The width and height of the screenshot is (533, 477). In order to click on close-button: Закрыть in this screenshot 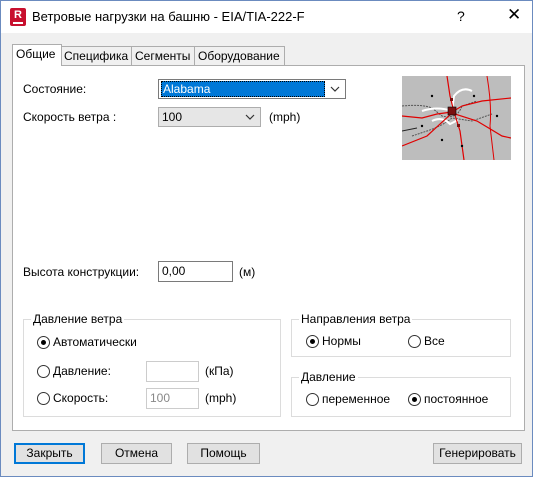, I will do `click(49, 453)`.